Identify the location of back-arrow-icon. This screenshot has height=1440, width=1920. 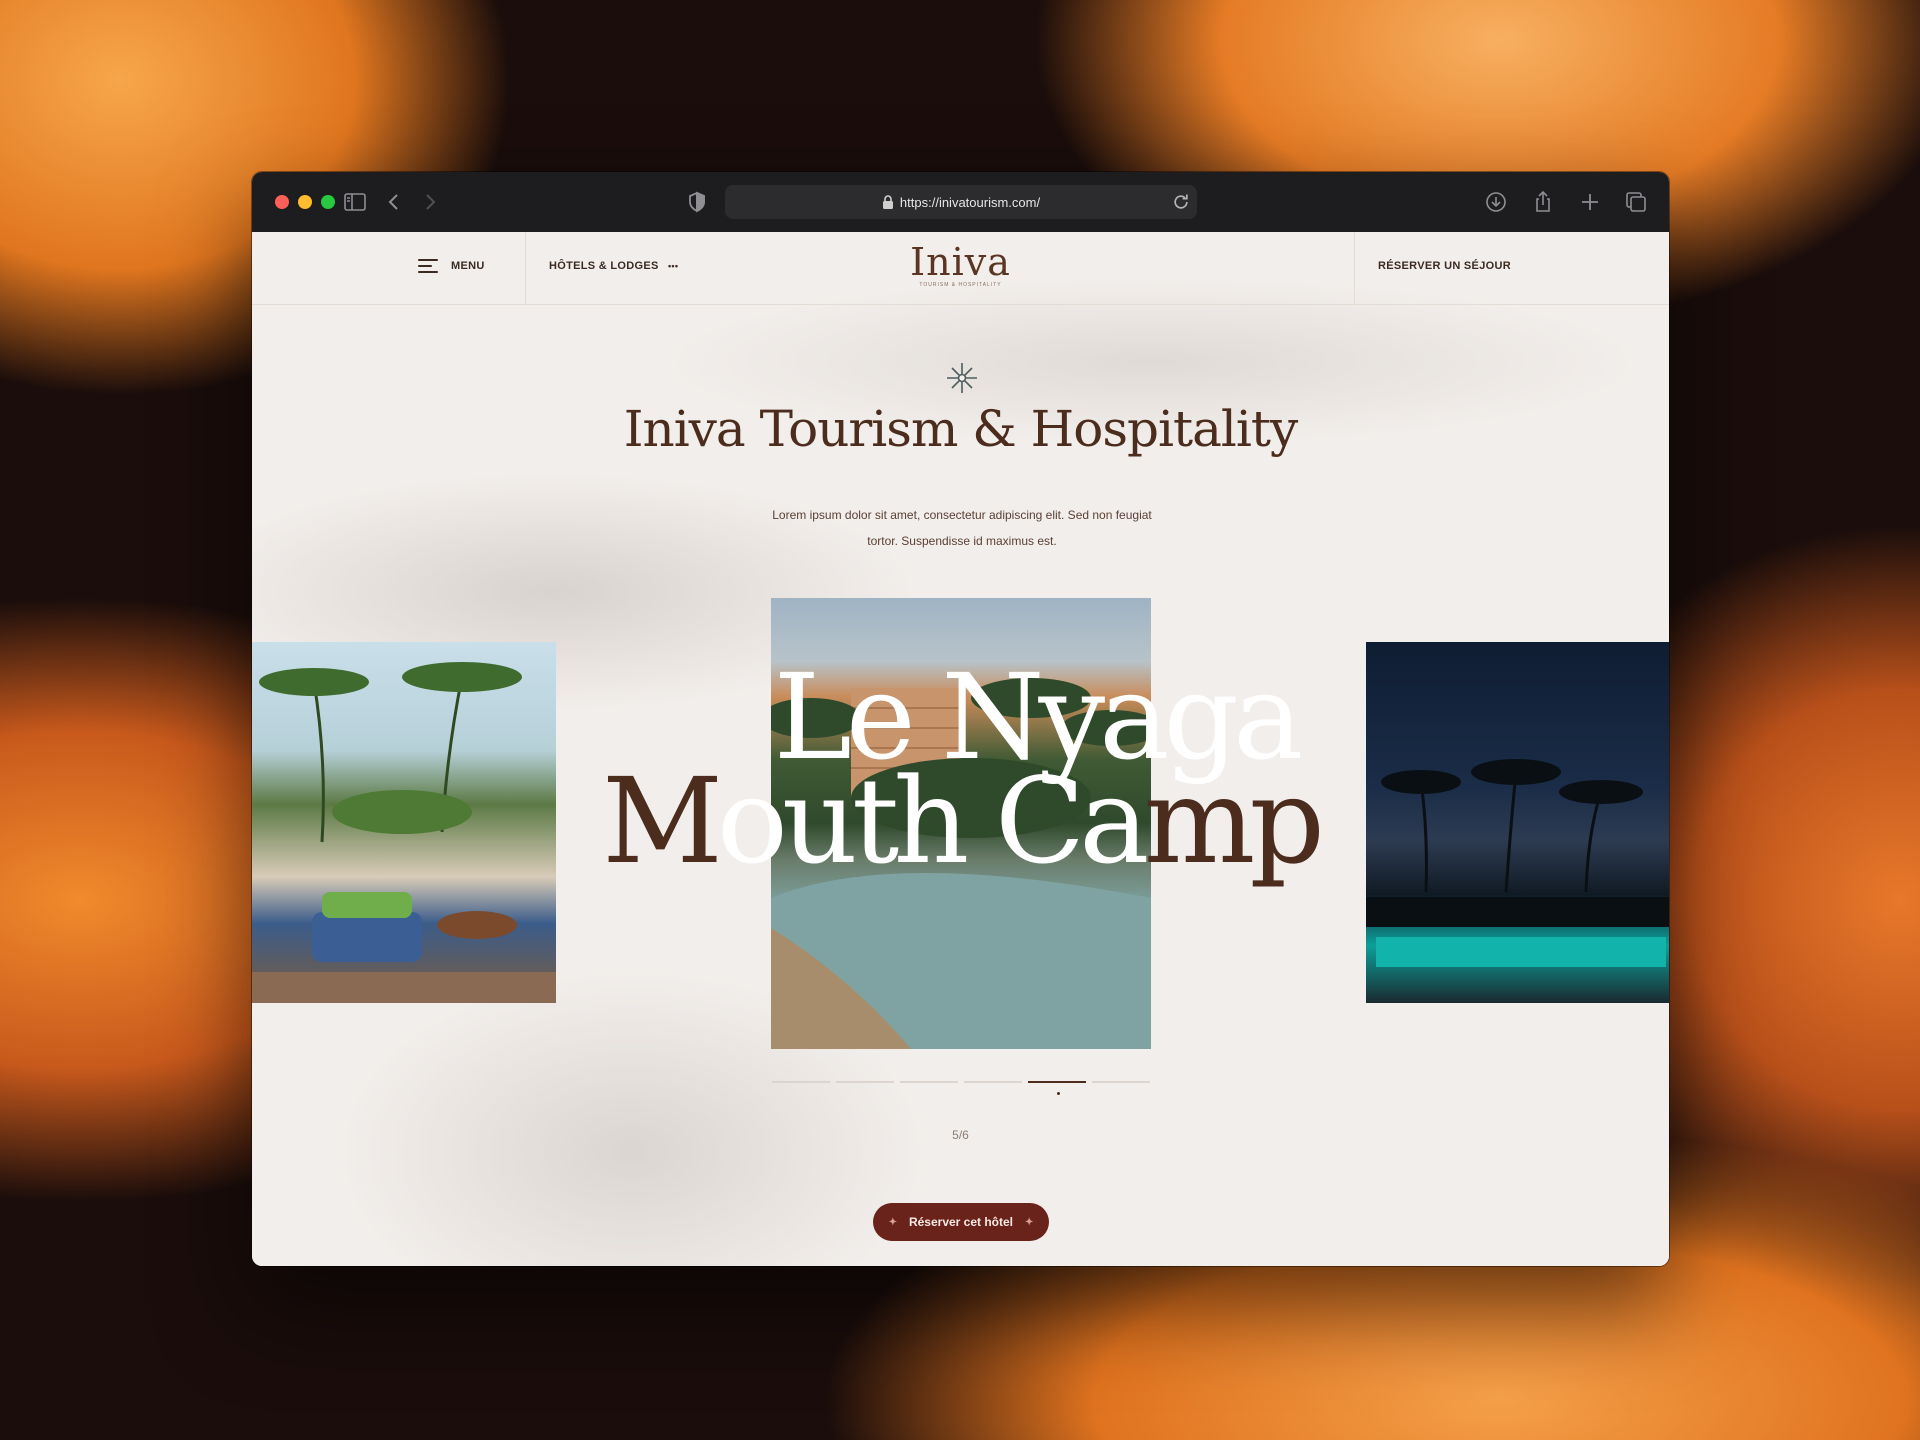
(394, 202).